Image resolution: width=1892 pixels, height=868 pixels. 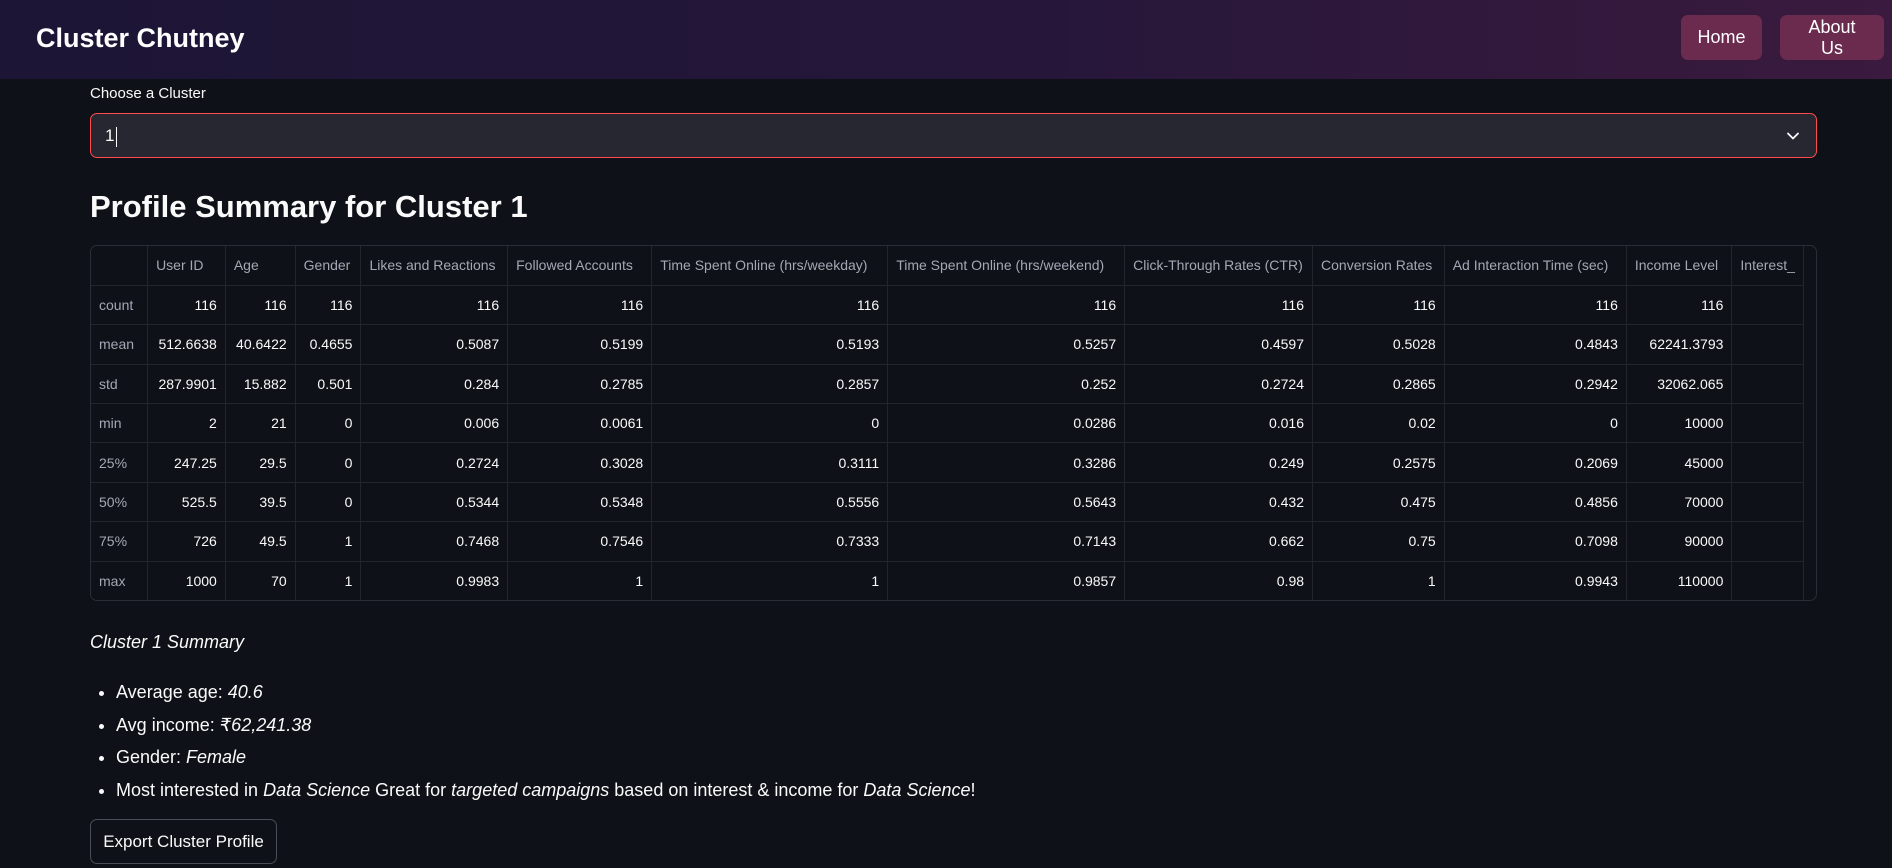 What do you see at coordinates (1006, 266) in the screenshot?
I see `column-header: Time Spent Online (hrs/weekend)` at bounding box center [1006, 266].